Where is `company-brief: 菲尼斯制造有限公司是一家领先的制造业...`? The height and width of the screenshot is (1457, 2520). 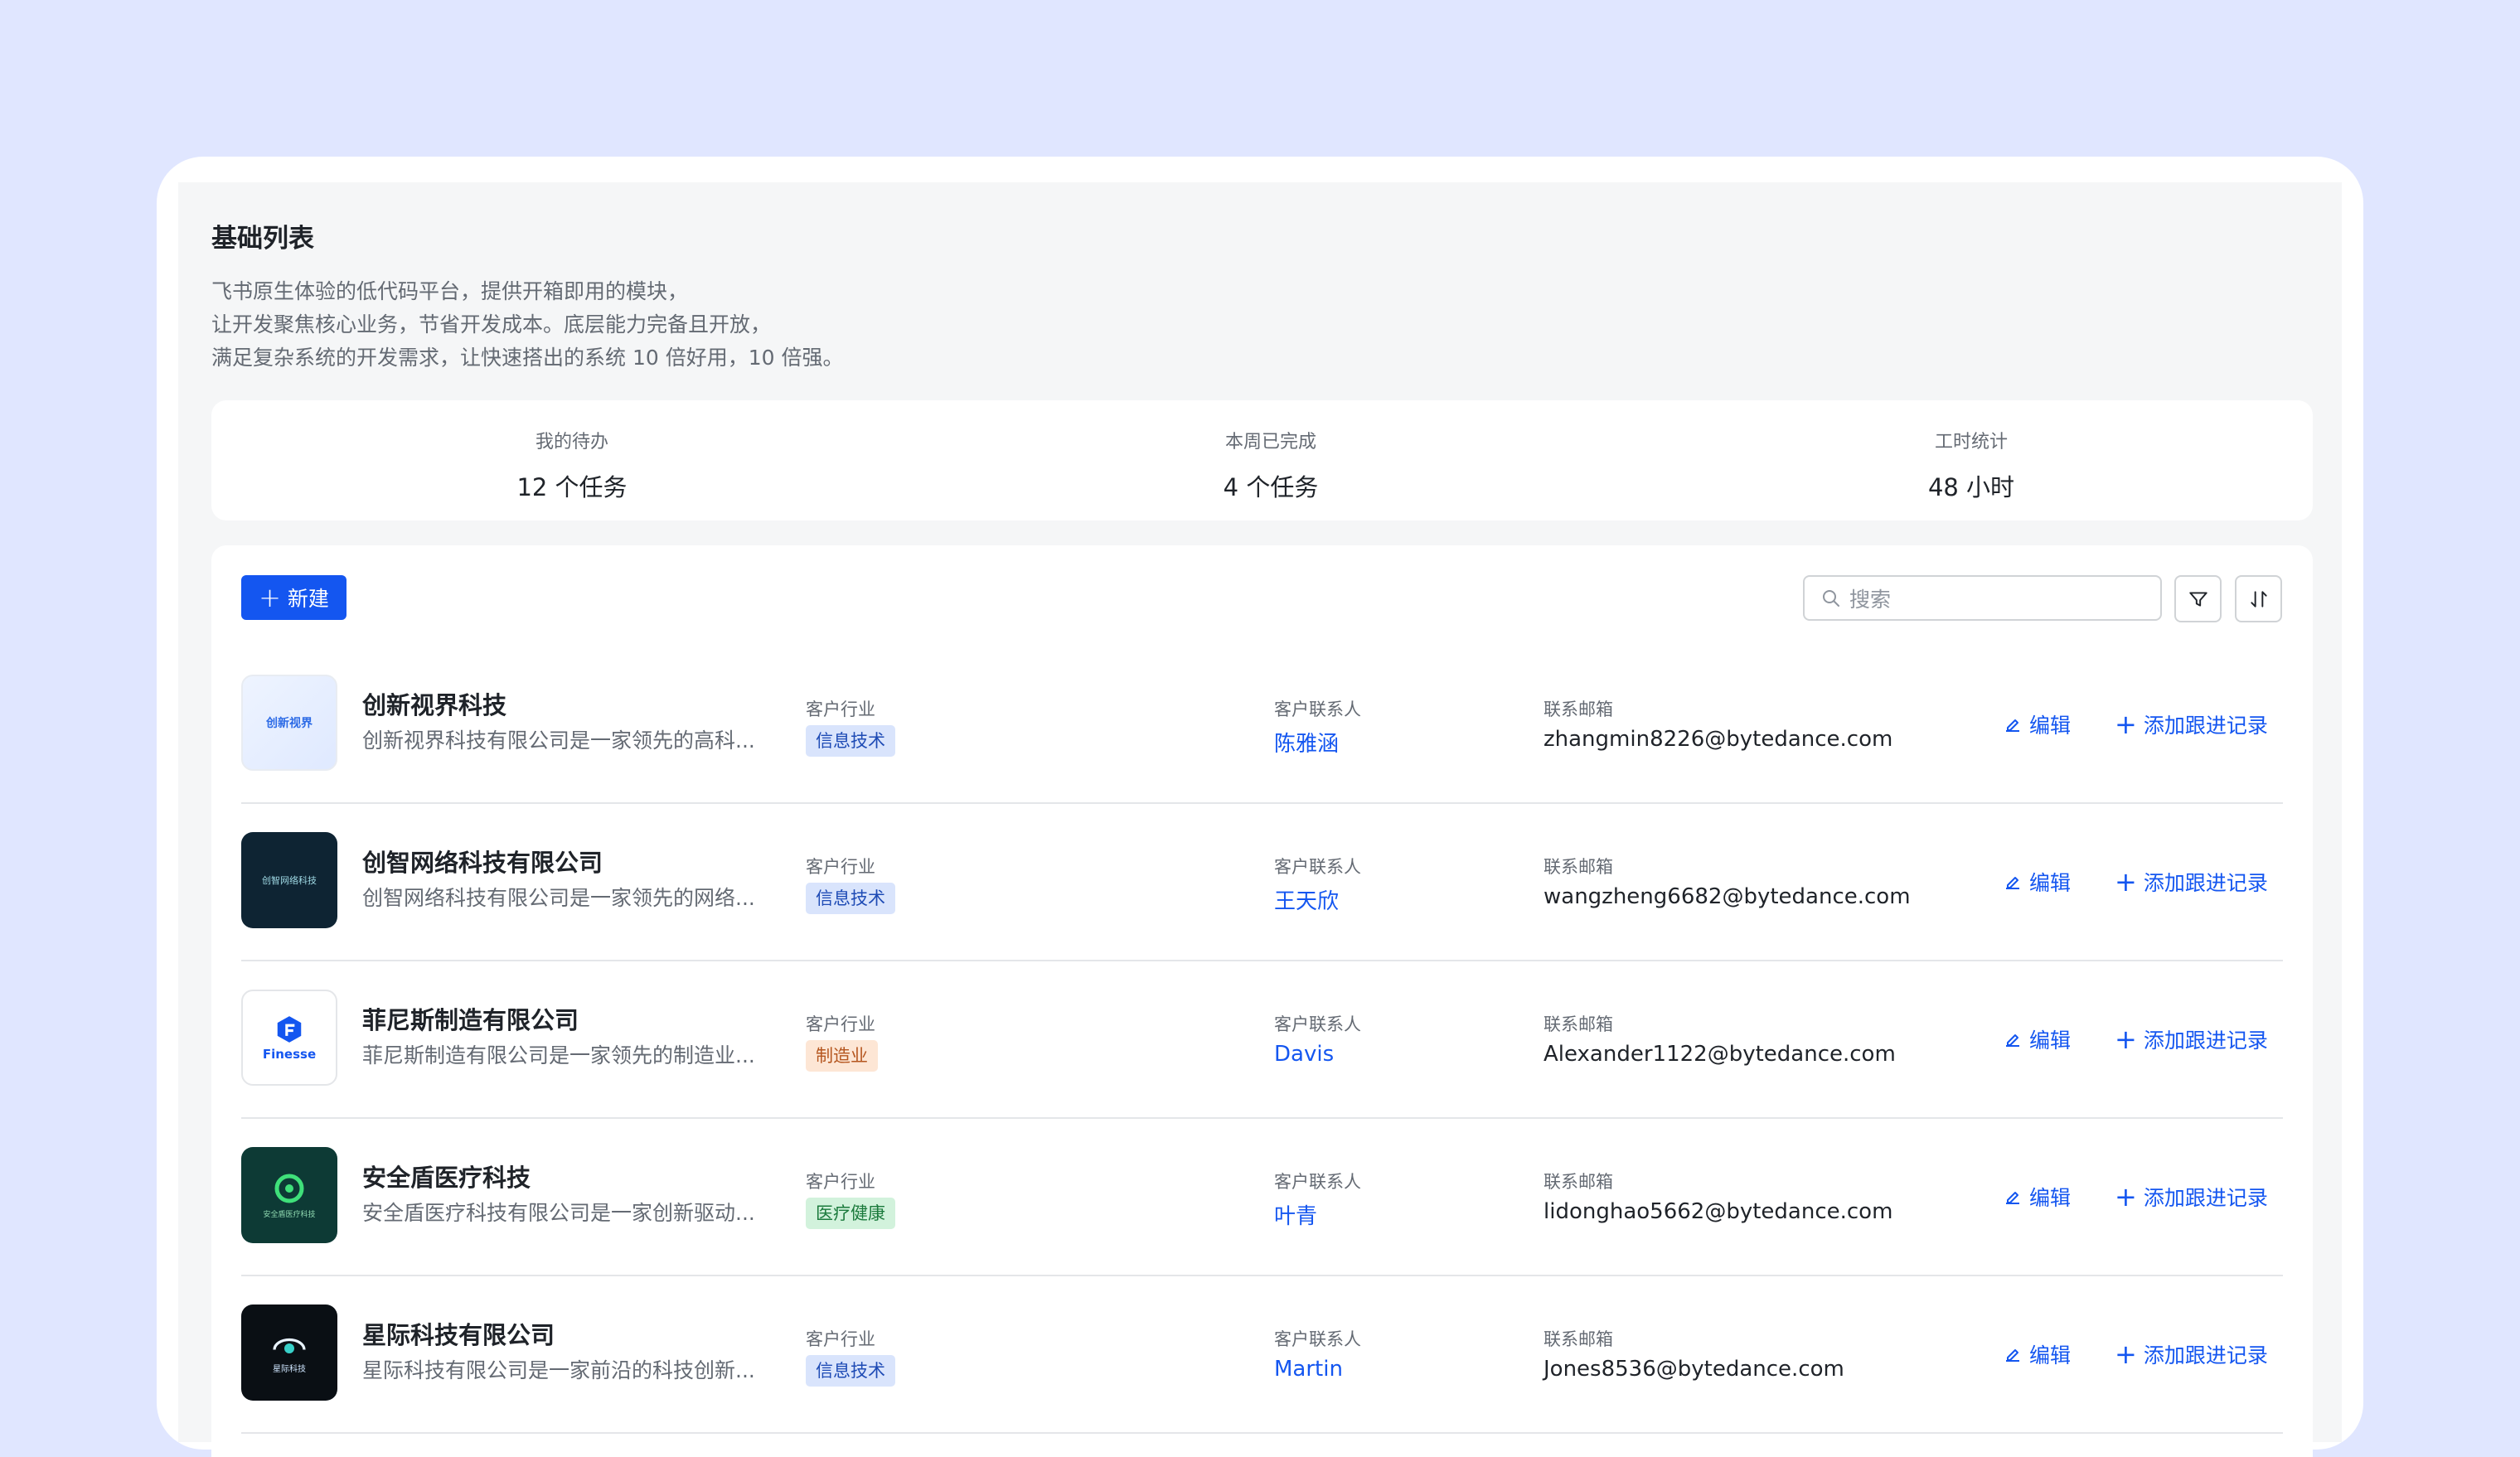
company-brief: 菲尼斯制造有限公司是一家领先的制造业... is located at coordinates (558, 1055).